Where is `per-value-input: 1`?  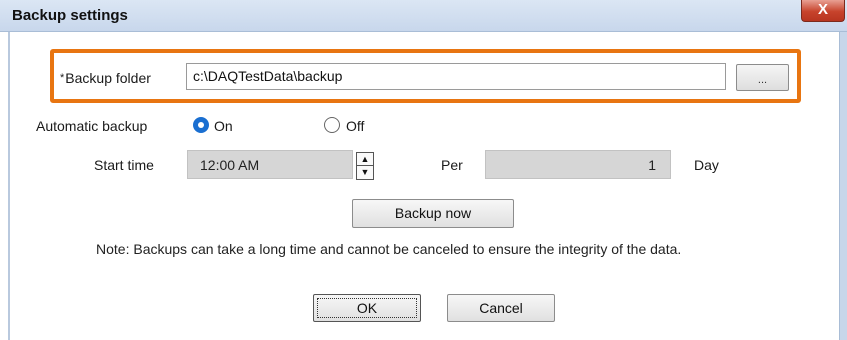
per-value-input: 1 is located at coordinates (578, 164).